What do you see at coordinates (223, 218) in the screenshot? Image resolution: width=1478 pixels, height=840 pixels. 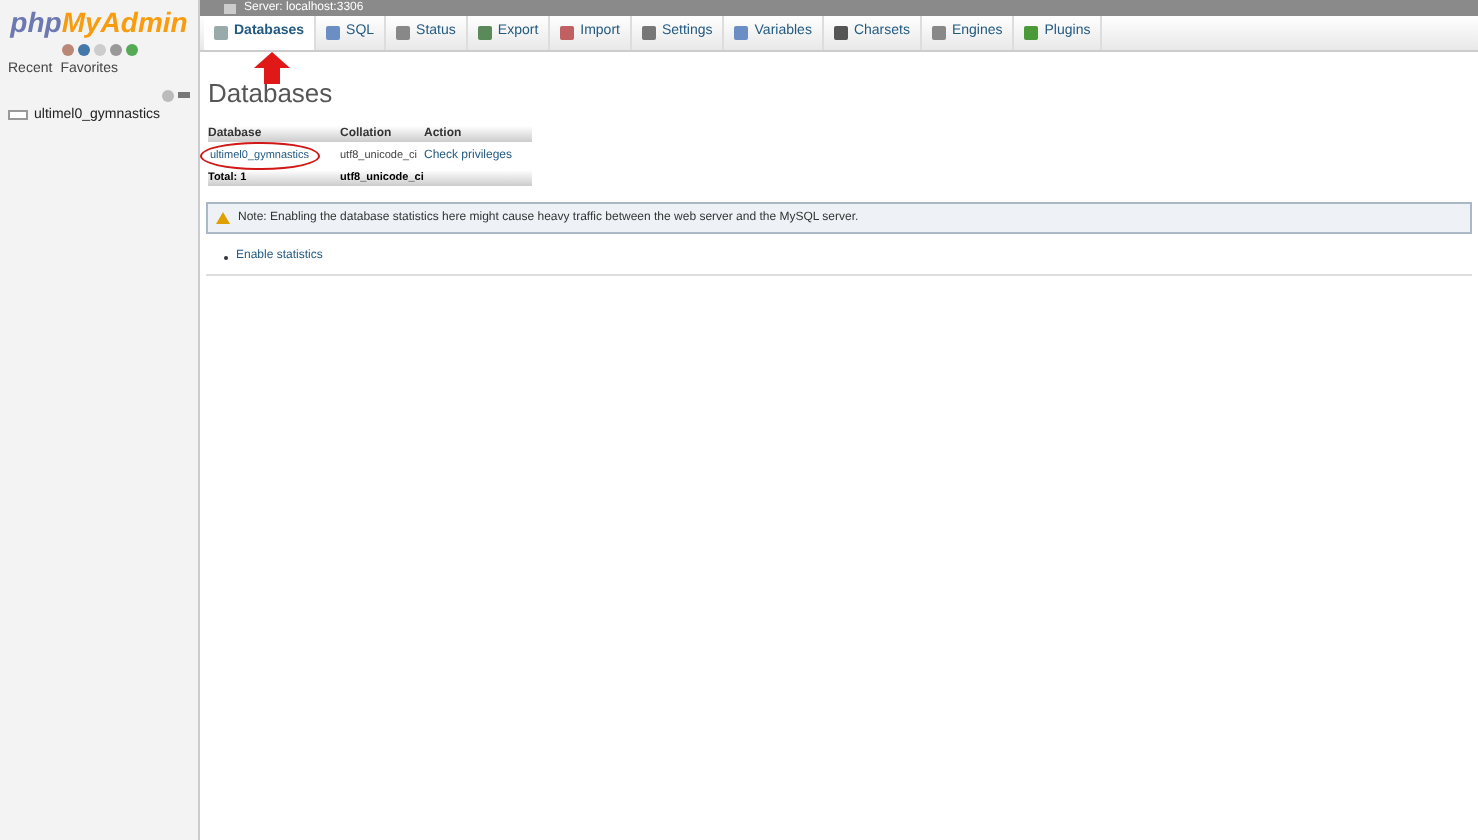 I see `warning-icon` at bounding box center [223, 218].